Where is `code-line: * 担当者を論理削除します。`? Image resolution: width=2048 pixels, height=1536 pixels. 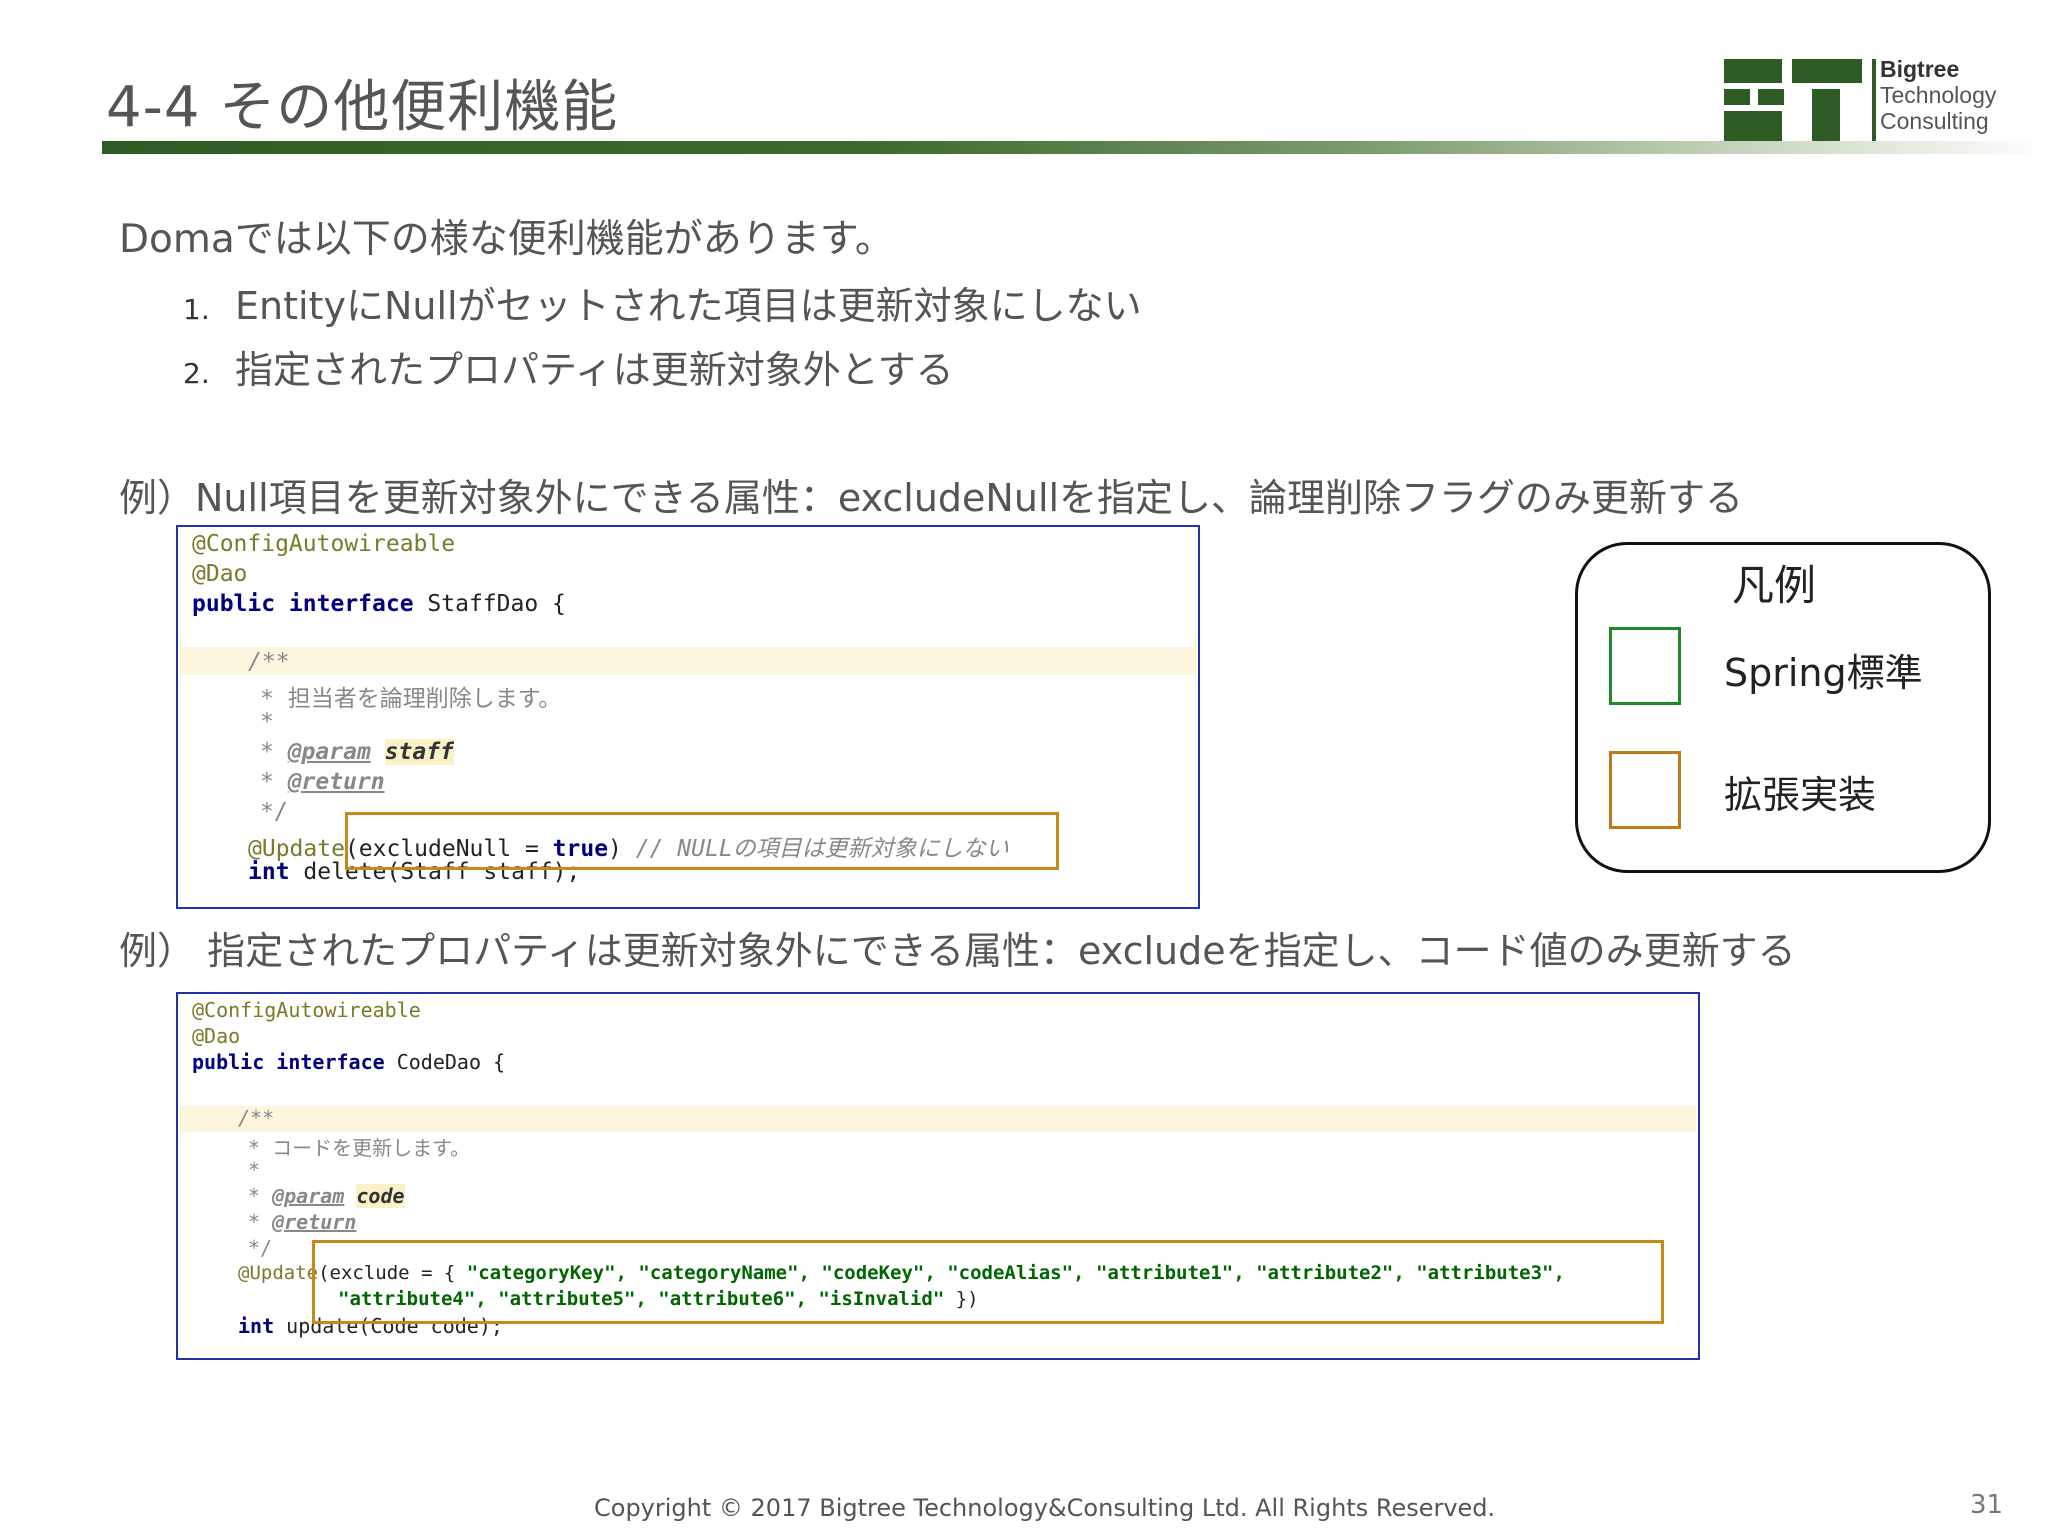 code-line: * 担当者を論理削除します。 is located at coordinates (411, 699).